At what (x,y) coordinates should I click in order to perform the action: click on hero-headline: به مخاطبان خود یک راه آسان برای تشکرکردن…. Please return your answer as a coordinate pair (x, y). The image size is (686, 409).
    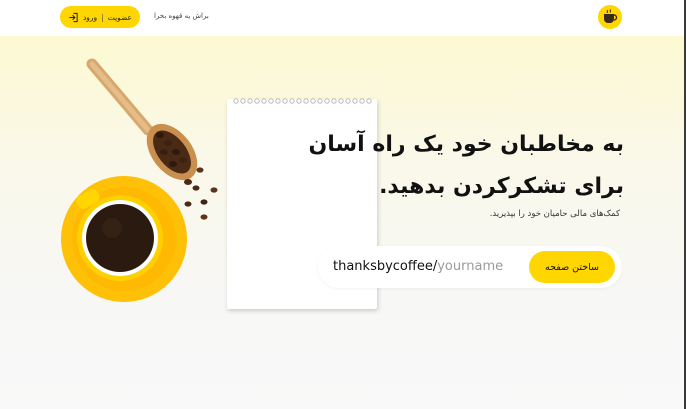
    Looking at the image, I should click on (464, 166).